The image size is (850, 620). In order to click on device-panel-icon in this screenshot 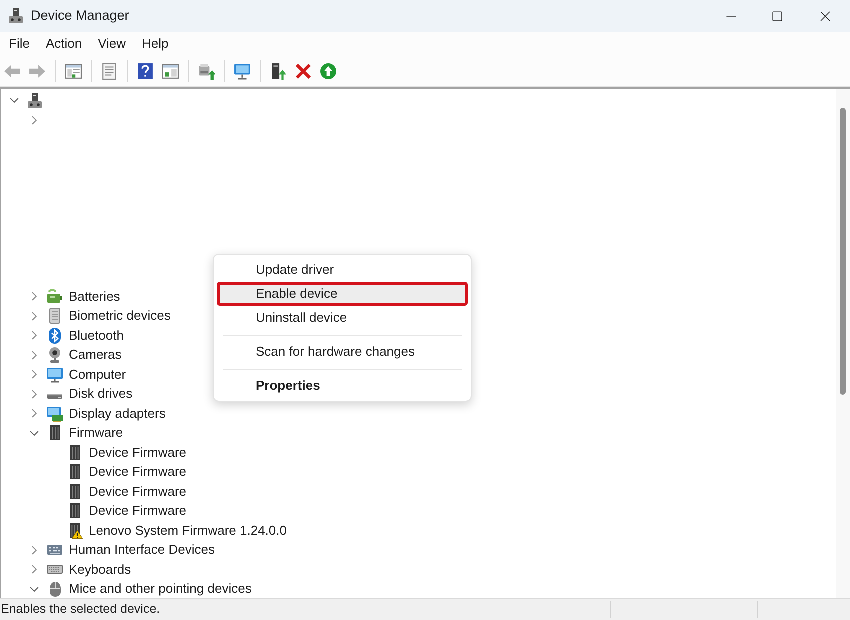, I will do `click(55, 316)`.